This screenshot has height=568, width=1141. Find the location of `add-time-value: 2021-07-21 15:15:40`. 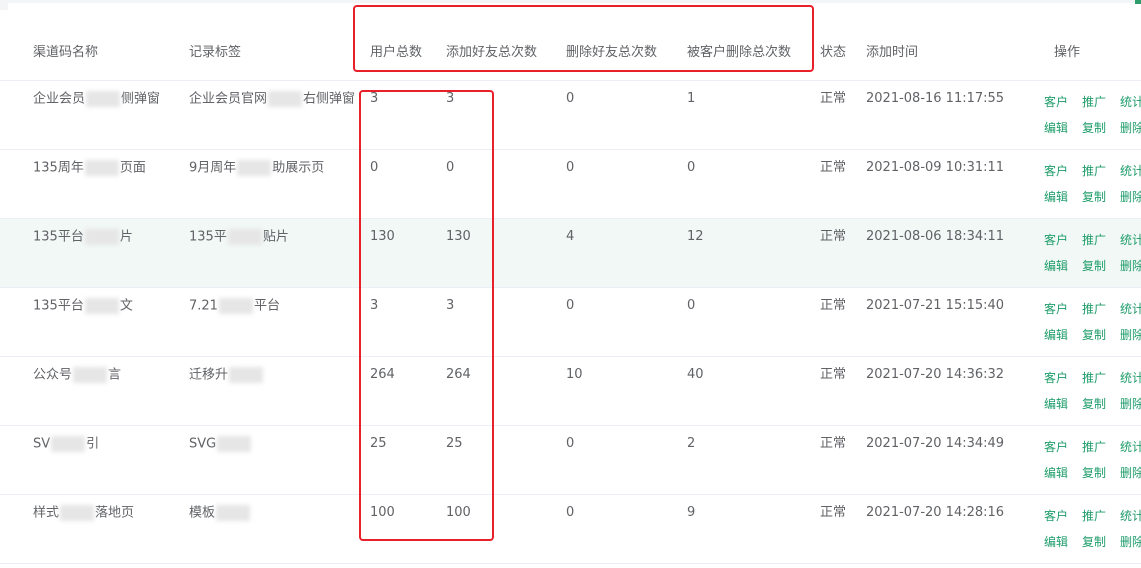

add-time-value: 2021-07-21 15:15:40 is located at coordinates (935, 305).